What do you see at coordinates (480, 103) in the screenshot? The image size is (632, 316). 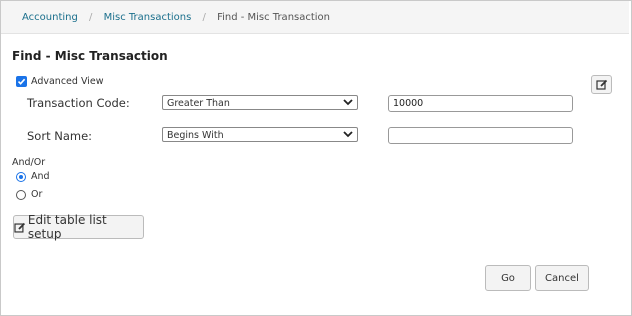 I see `transaction-code-value-input: 10000` at bounding box center [480, 103].